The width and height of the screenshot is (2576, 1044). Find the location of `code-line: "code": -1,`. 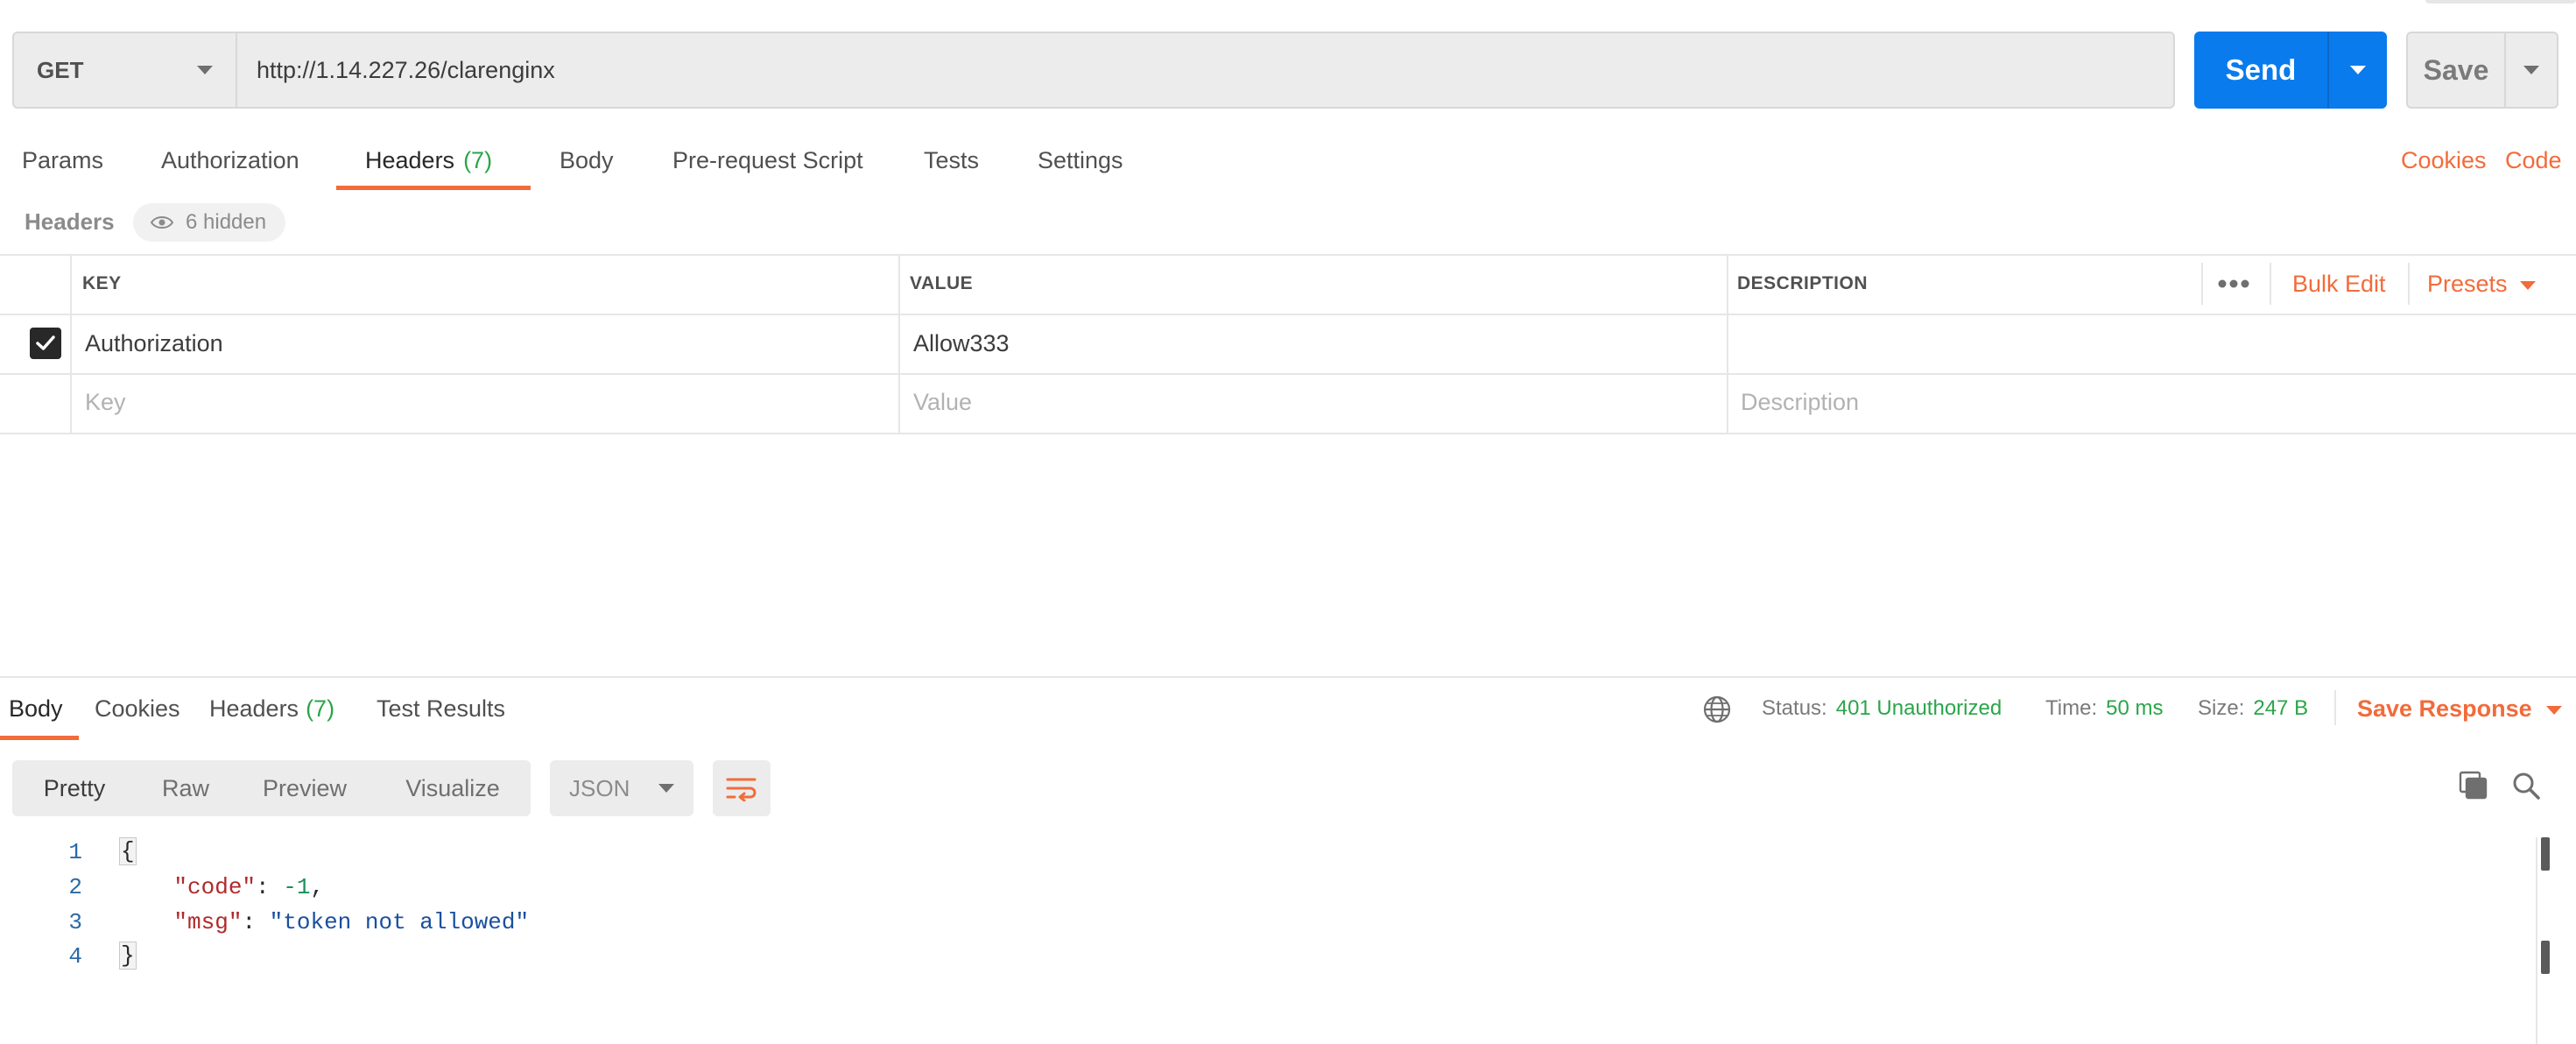

code-line: "code": -1, is located at coordinates (221, 887).